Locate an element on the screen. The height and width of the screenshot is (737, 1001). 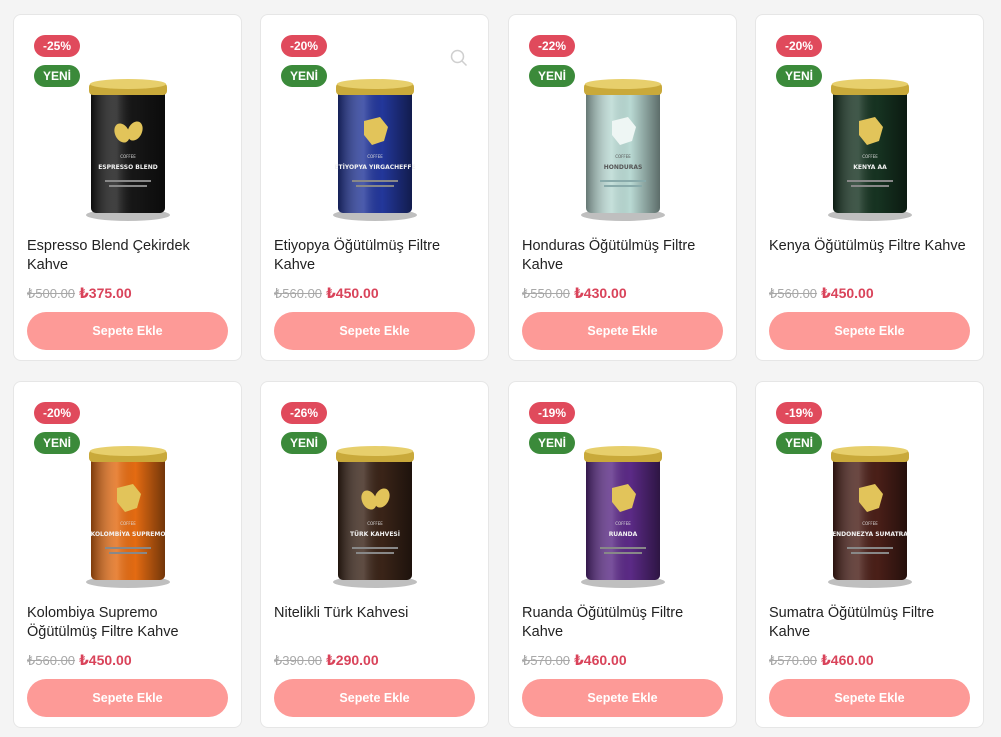
product-image: COFFEE HONDURAS is located at coordinates (623, 150).